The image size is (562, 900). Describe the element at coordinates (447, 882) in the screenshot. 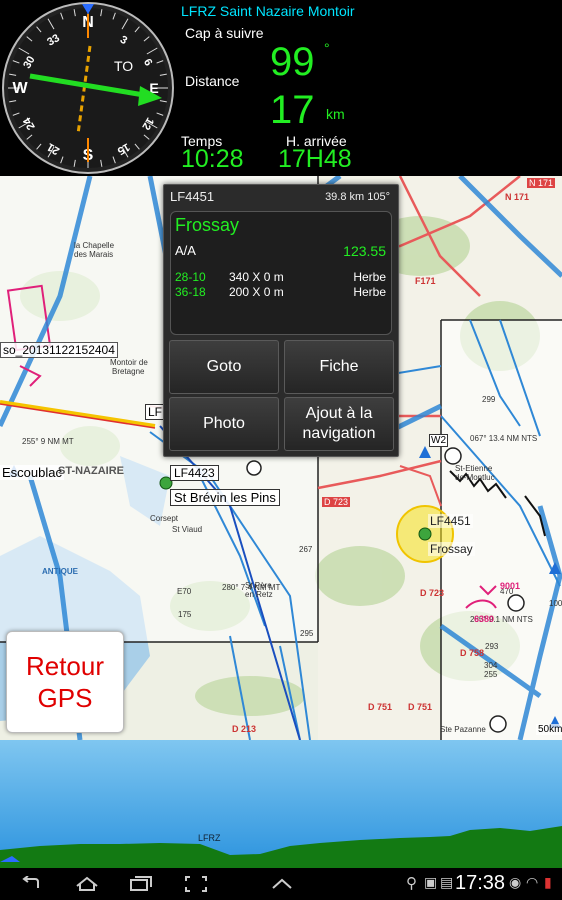

I see `notification-icon: ▤` at that location.